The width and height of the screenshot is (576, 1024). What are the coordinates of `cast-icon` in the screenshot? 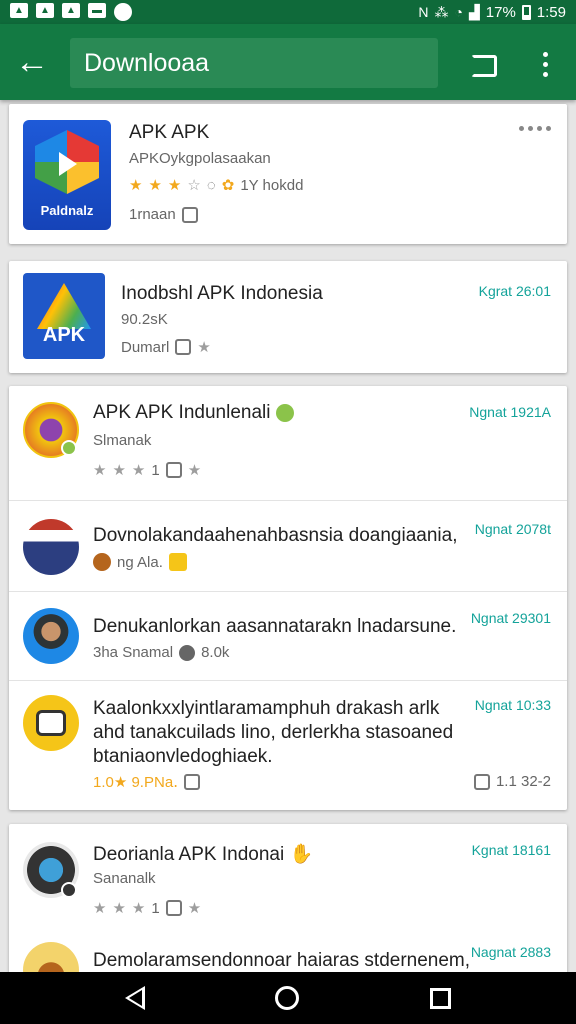 It's located at (484, 66).